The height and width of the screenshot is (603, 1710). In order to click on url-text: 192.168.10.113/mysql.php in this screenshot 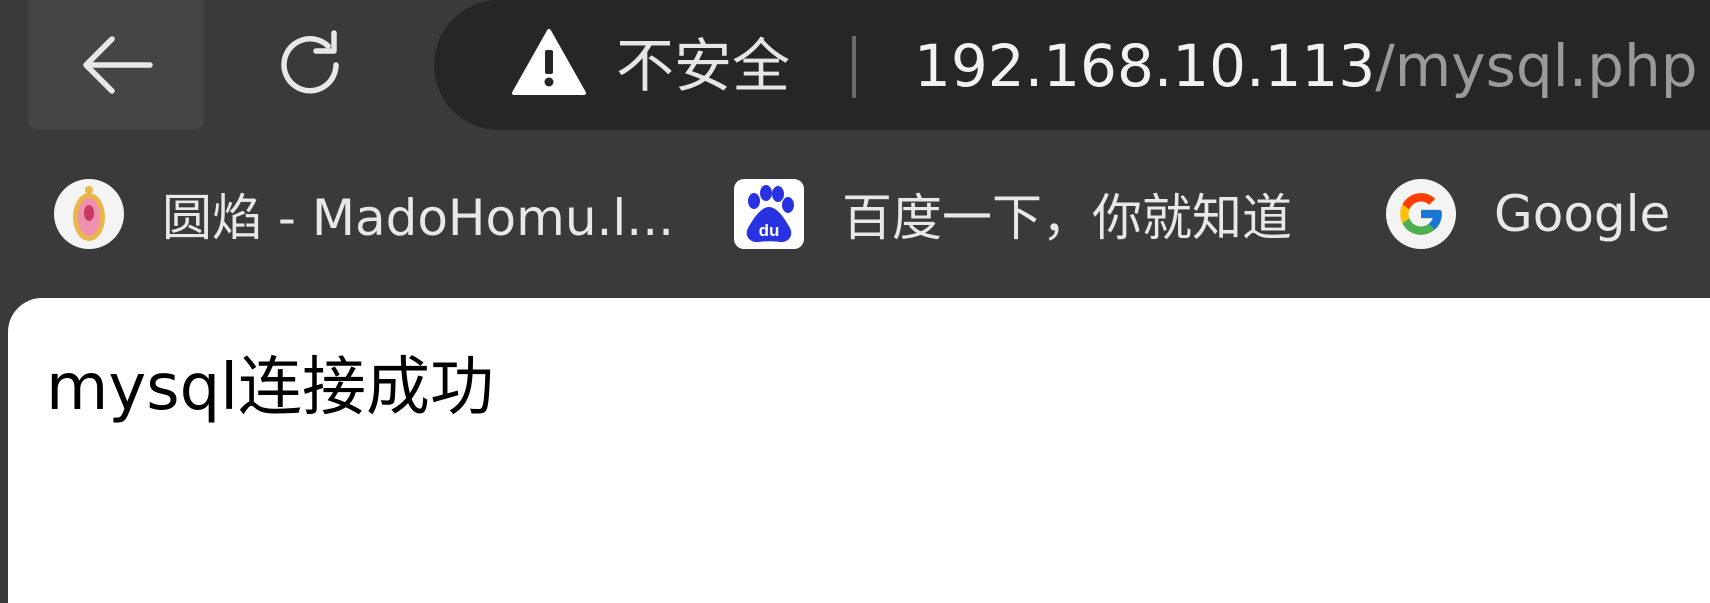, I will do `click(1306, 66)`.